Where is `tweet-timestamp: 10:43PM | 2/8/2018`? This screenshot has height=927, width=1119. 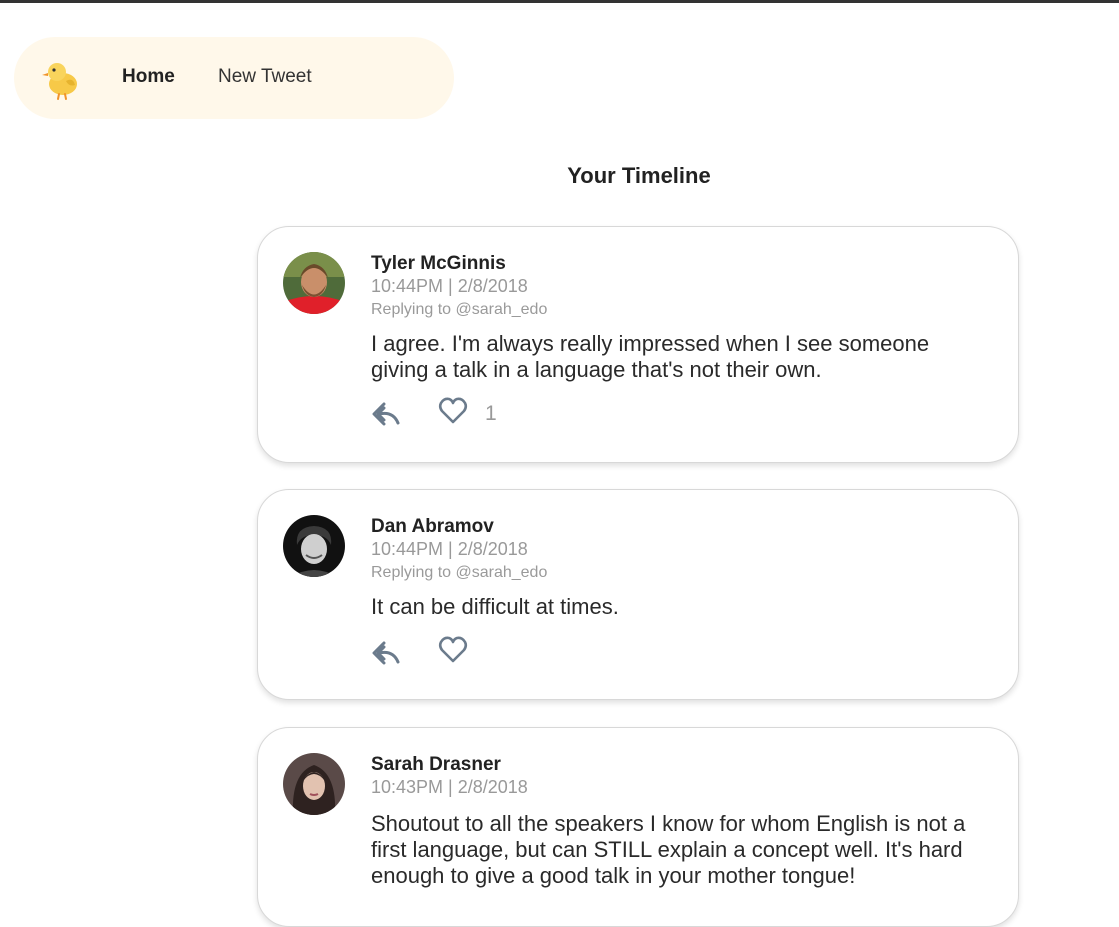 tweet-timestamp: 10:43PM | 2/8/2018 is located at coordinates (449, 787).